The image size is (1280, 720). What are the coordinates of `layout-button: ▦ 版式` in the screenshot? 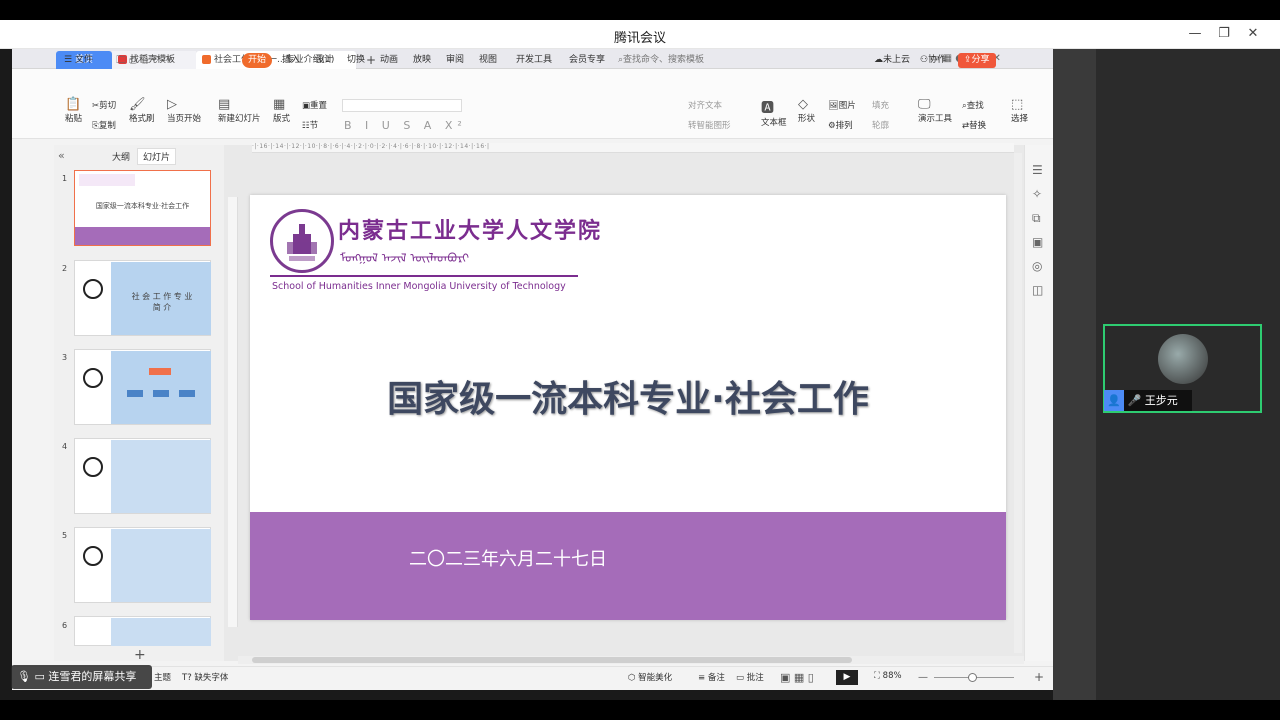 It's located at (281, 110).